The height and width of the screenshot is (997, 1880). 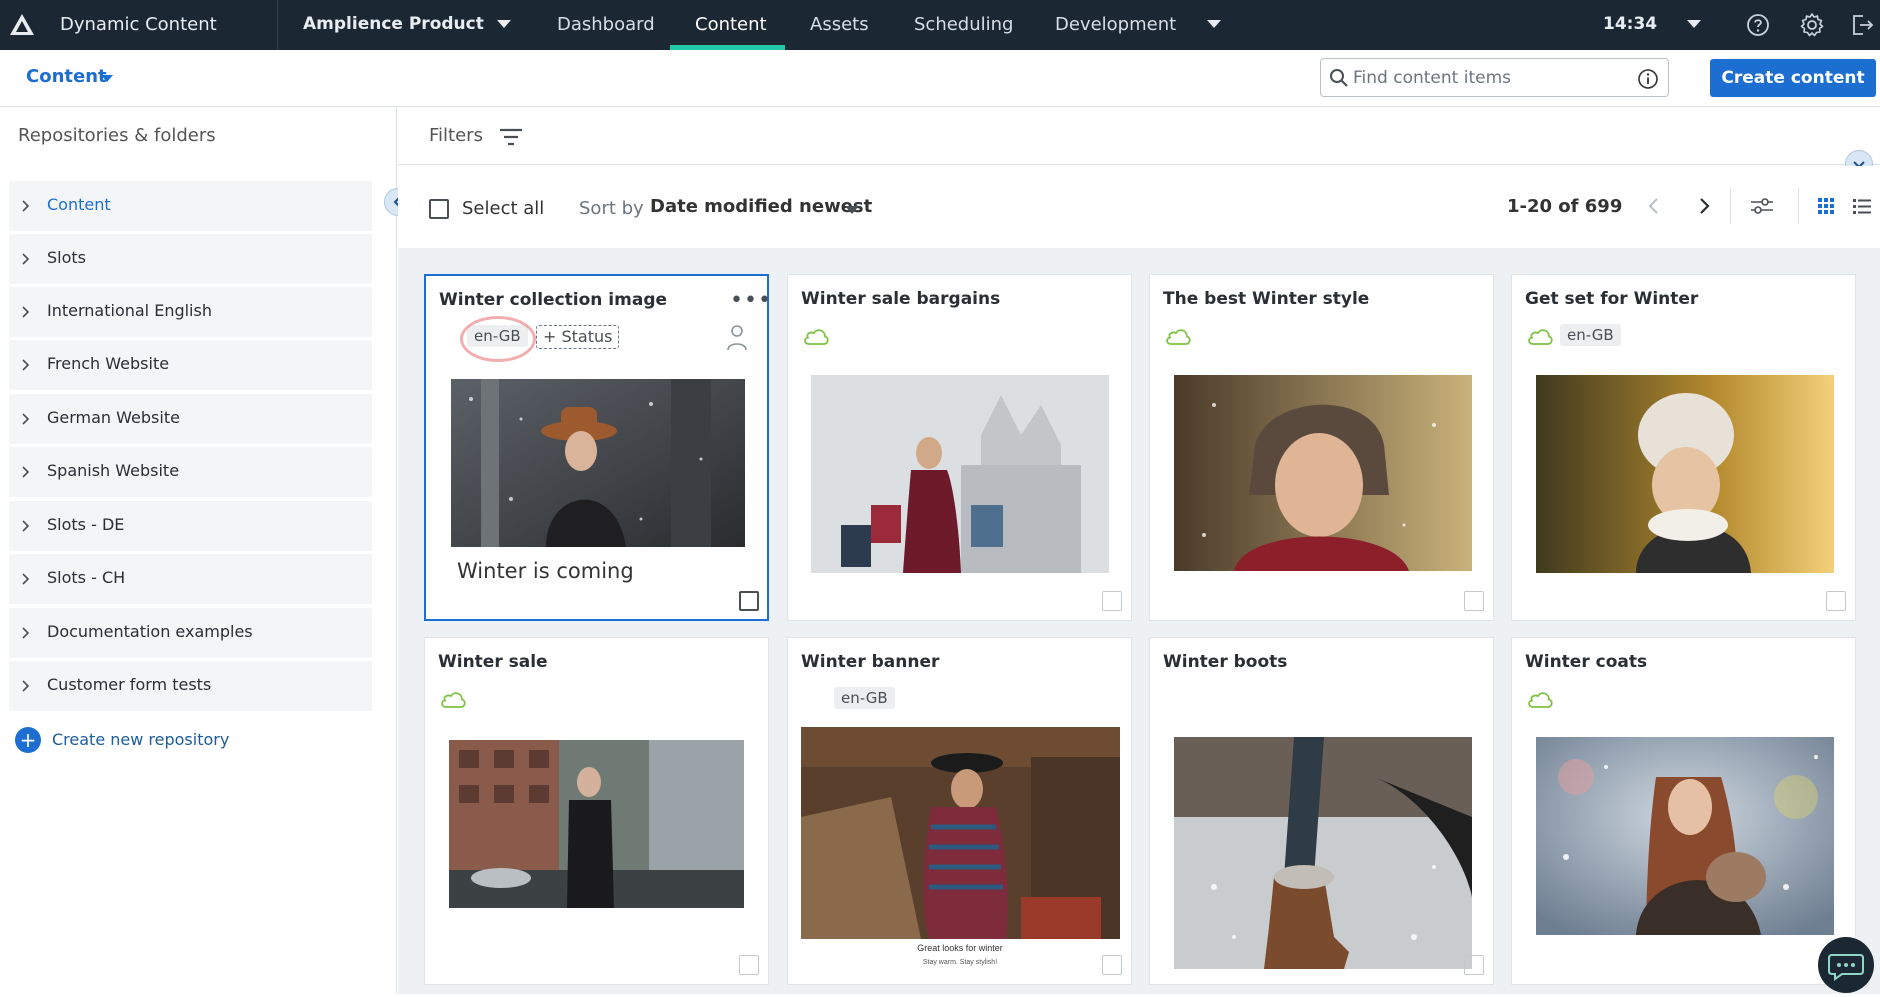 I want to click on amplience-logo-icon, so click(x=22, y=25).